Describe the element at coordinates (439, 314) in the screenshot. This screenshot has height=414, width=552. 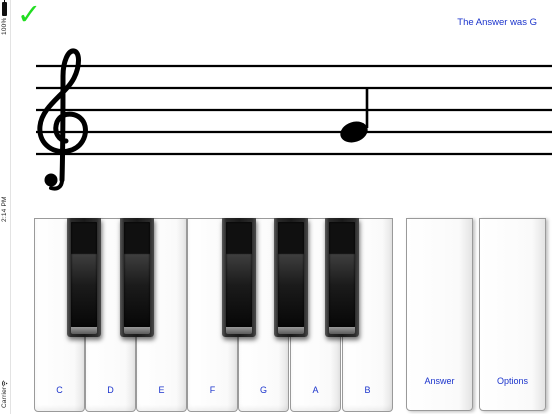
I see `answer-button: Answer` at that location.